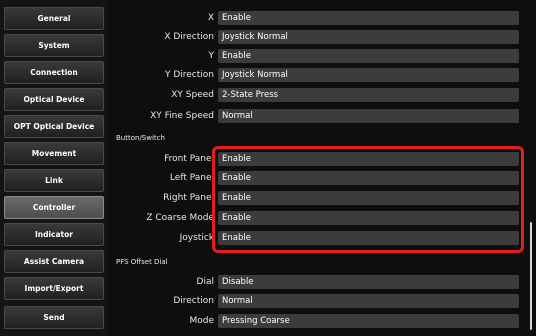 This screenshot has height=336, width=536. Describe the element at coordinates (54, 72) in the screenshot. I see `sidebar-item-connection: Connection` at that location.